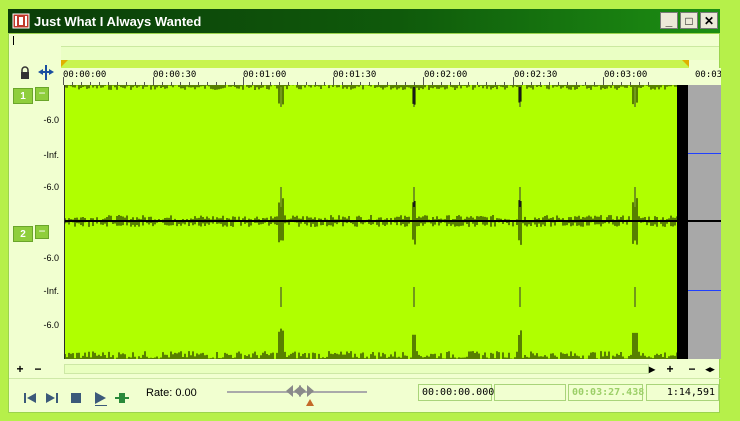  I want to click on loop-region-bar, so click(375, 64).